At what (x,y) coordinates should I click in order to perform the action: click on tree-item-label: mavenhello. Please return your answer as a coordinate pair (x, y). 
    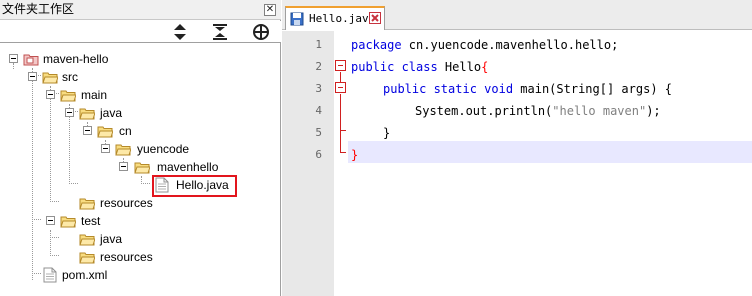
    Looking at the image, I should click on (188, 167).